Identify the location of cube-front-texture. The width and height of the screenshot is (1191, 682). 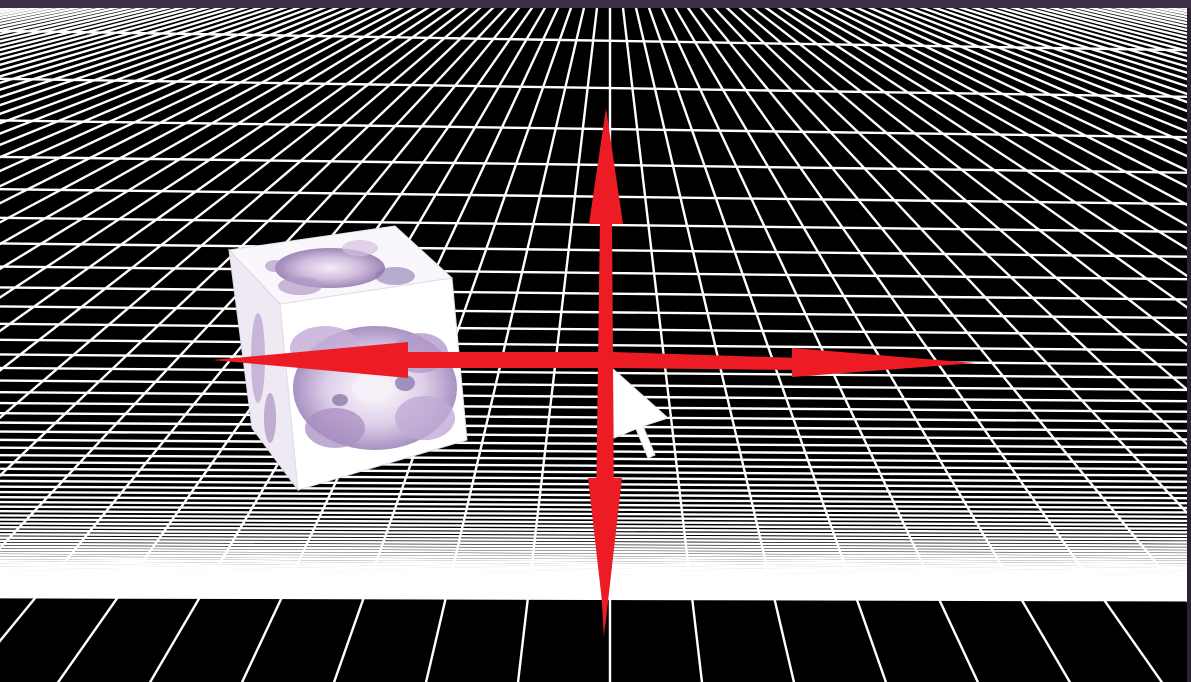
(373, 388).